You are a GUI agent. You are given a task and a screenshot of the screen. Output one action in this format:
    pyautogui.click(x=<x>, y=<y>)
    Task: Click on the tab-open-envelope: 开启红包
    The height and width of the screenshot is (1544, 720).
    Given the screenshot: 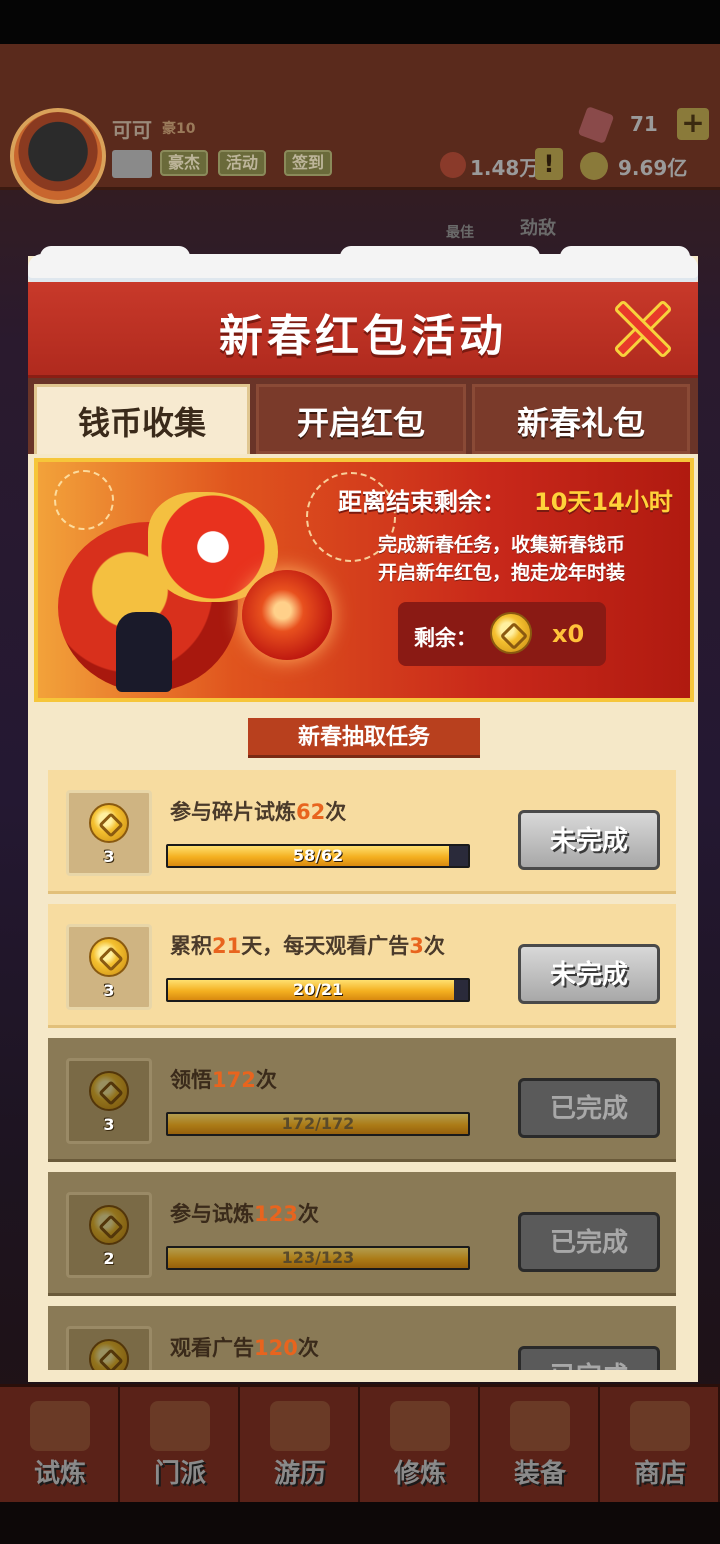 What is the action you would take?
    pyautogui.click(x=361, y=419)
    